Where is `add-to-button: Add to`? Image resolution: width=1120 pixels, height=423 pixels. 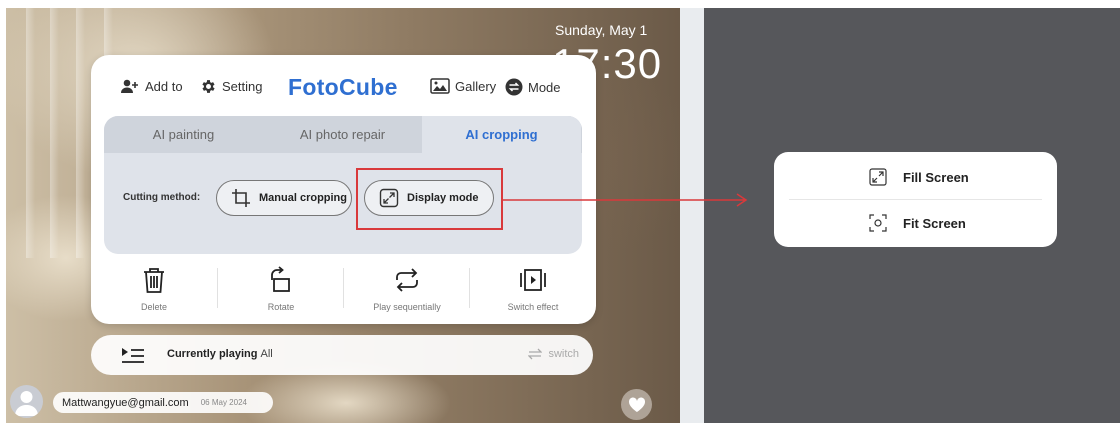
add-to-button: Add to is located at coordinates (151, 86).